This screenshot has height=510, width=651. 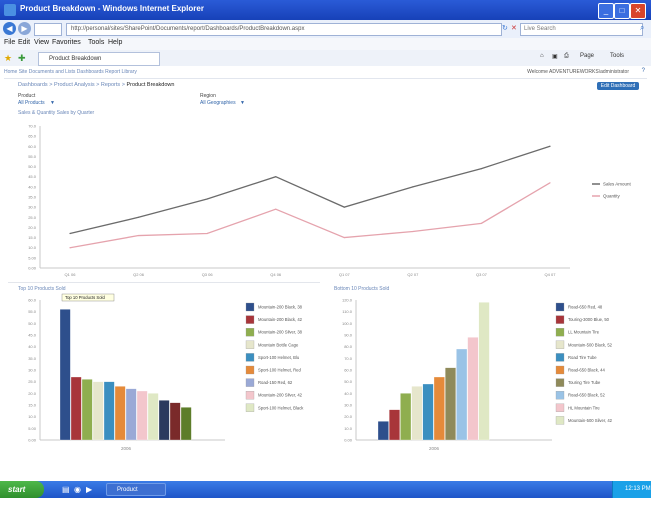 What do you see at coordinates (348, 358) in the screenshot?
I see `y-tick-label: 70.0` at bounding box center [348, 358].